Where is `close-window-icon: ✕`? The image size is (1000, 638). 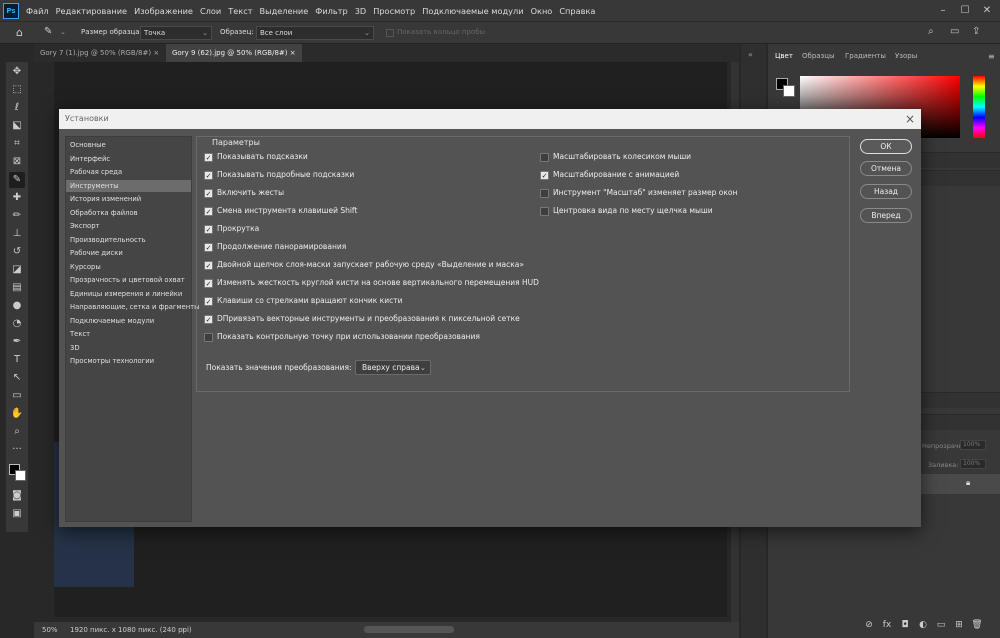 close-window-icon: ✕ is located at coordinates (987, 11).